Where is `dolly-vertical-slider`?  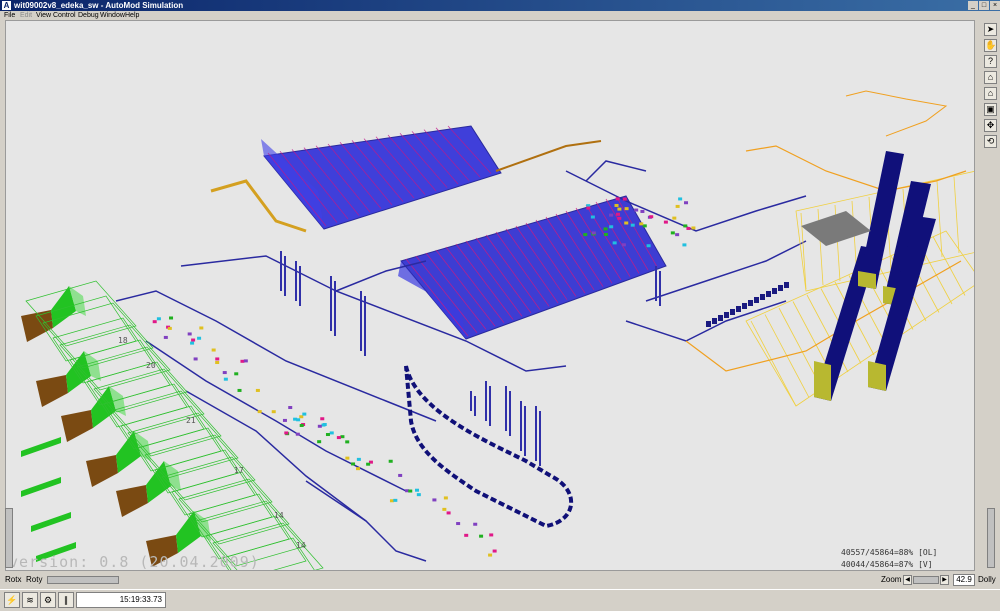 dolly-vertical-slider is located at coordinates (991, 538).